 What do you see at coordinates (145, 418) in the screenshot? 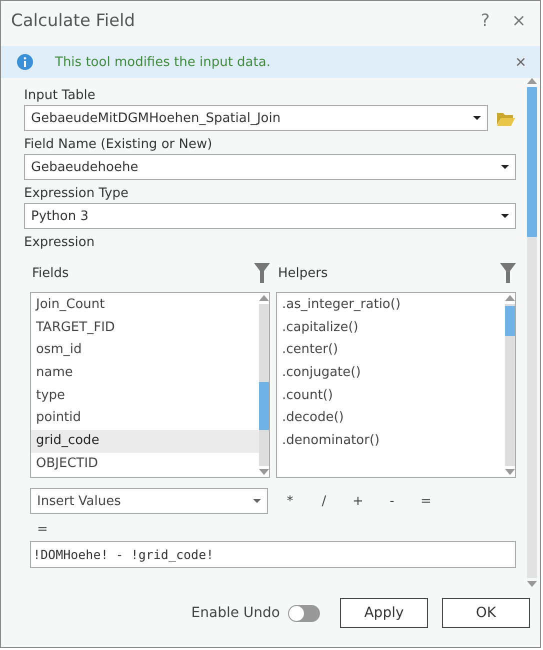
I see `field-item: pointid` at bounding box center [145, 418].